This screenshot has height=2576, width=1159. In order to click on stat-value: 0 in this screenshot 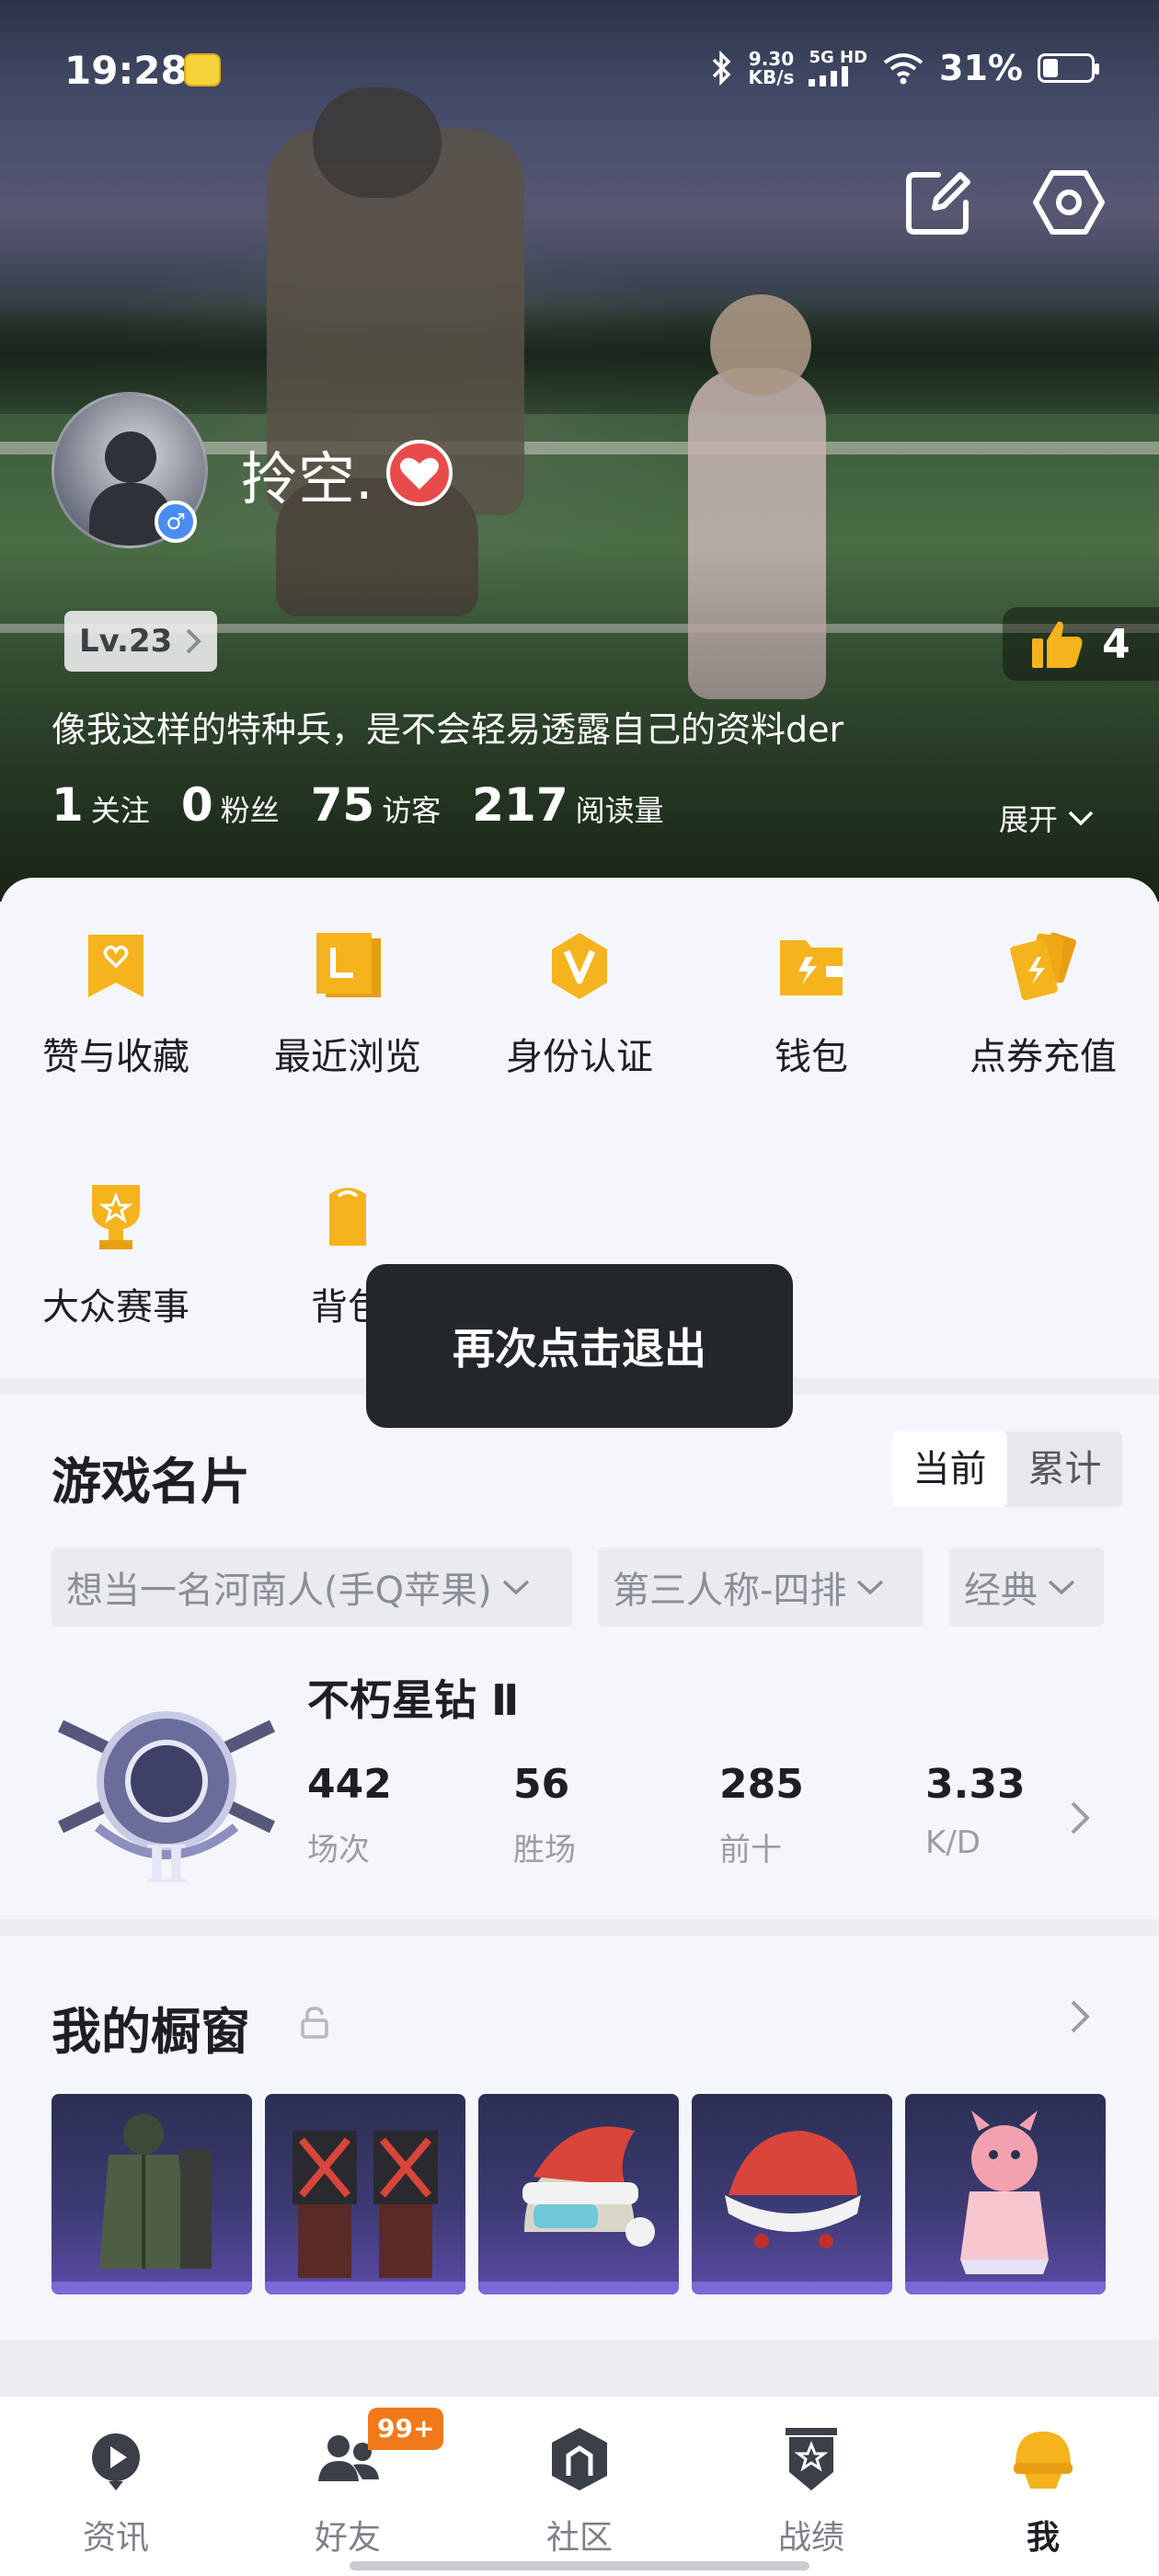, I will do `click(196, 805)`.